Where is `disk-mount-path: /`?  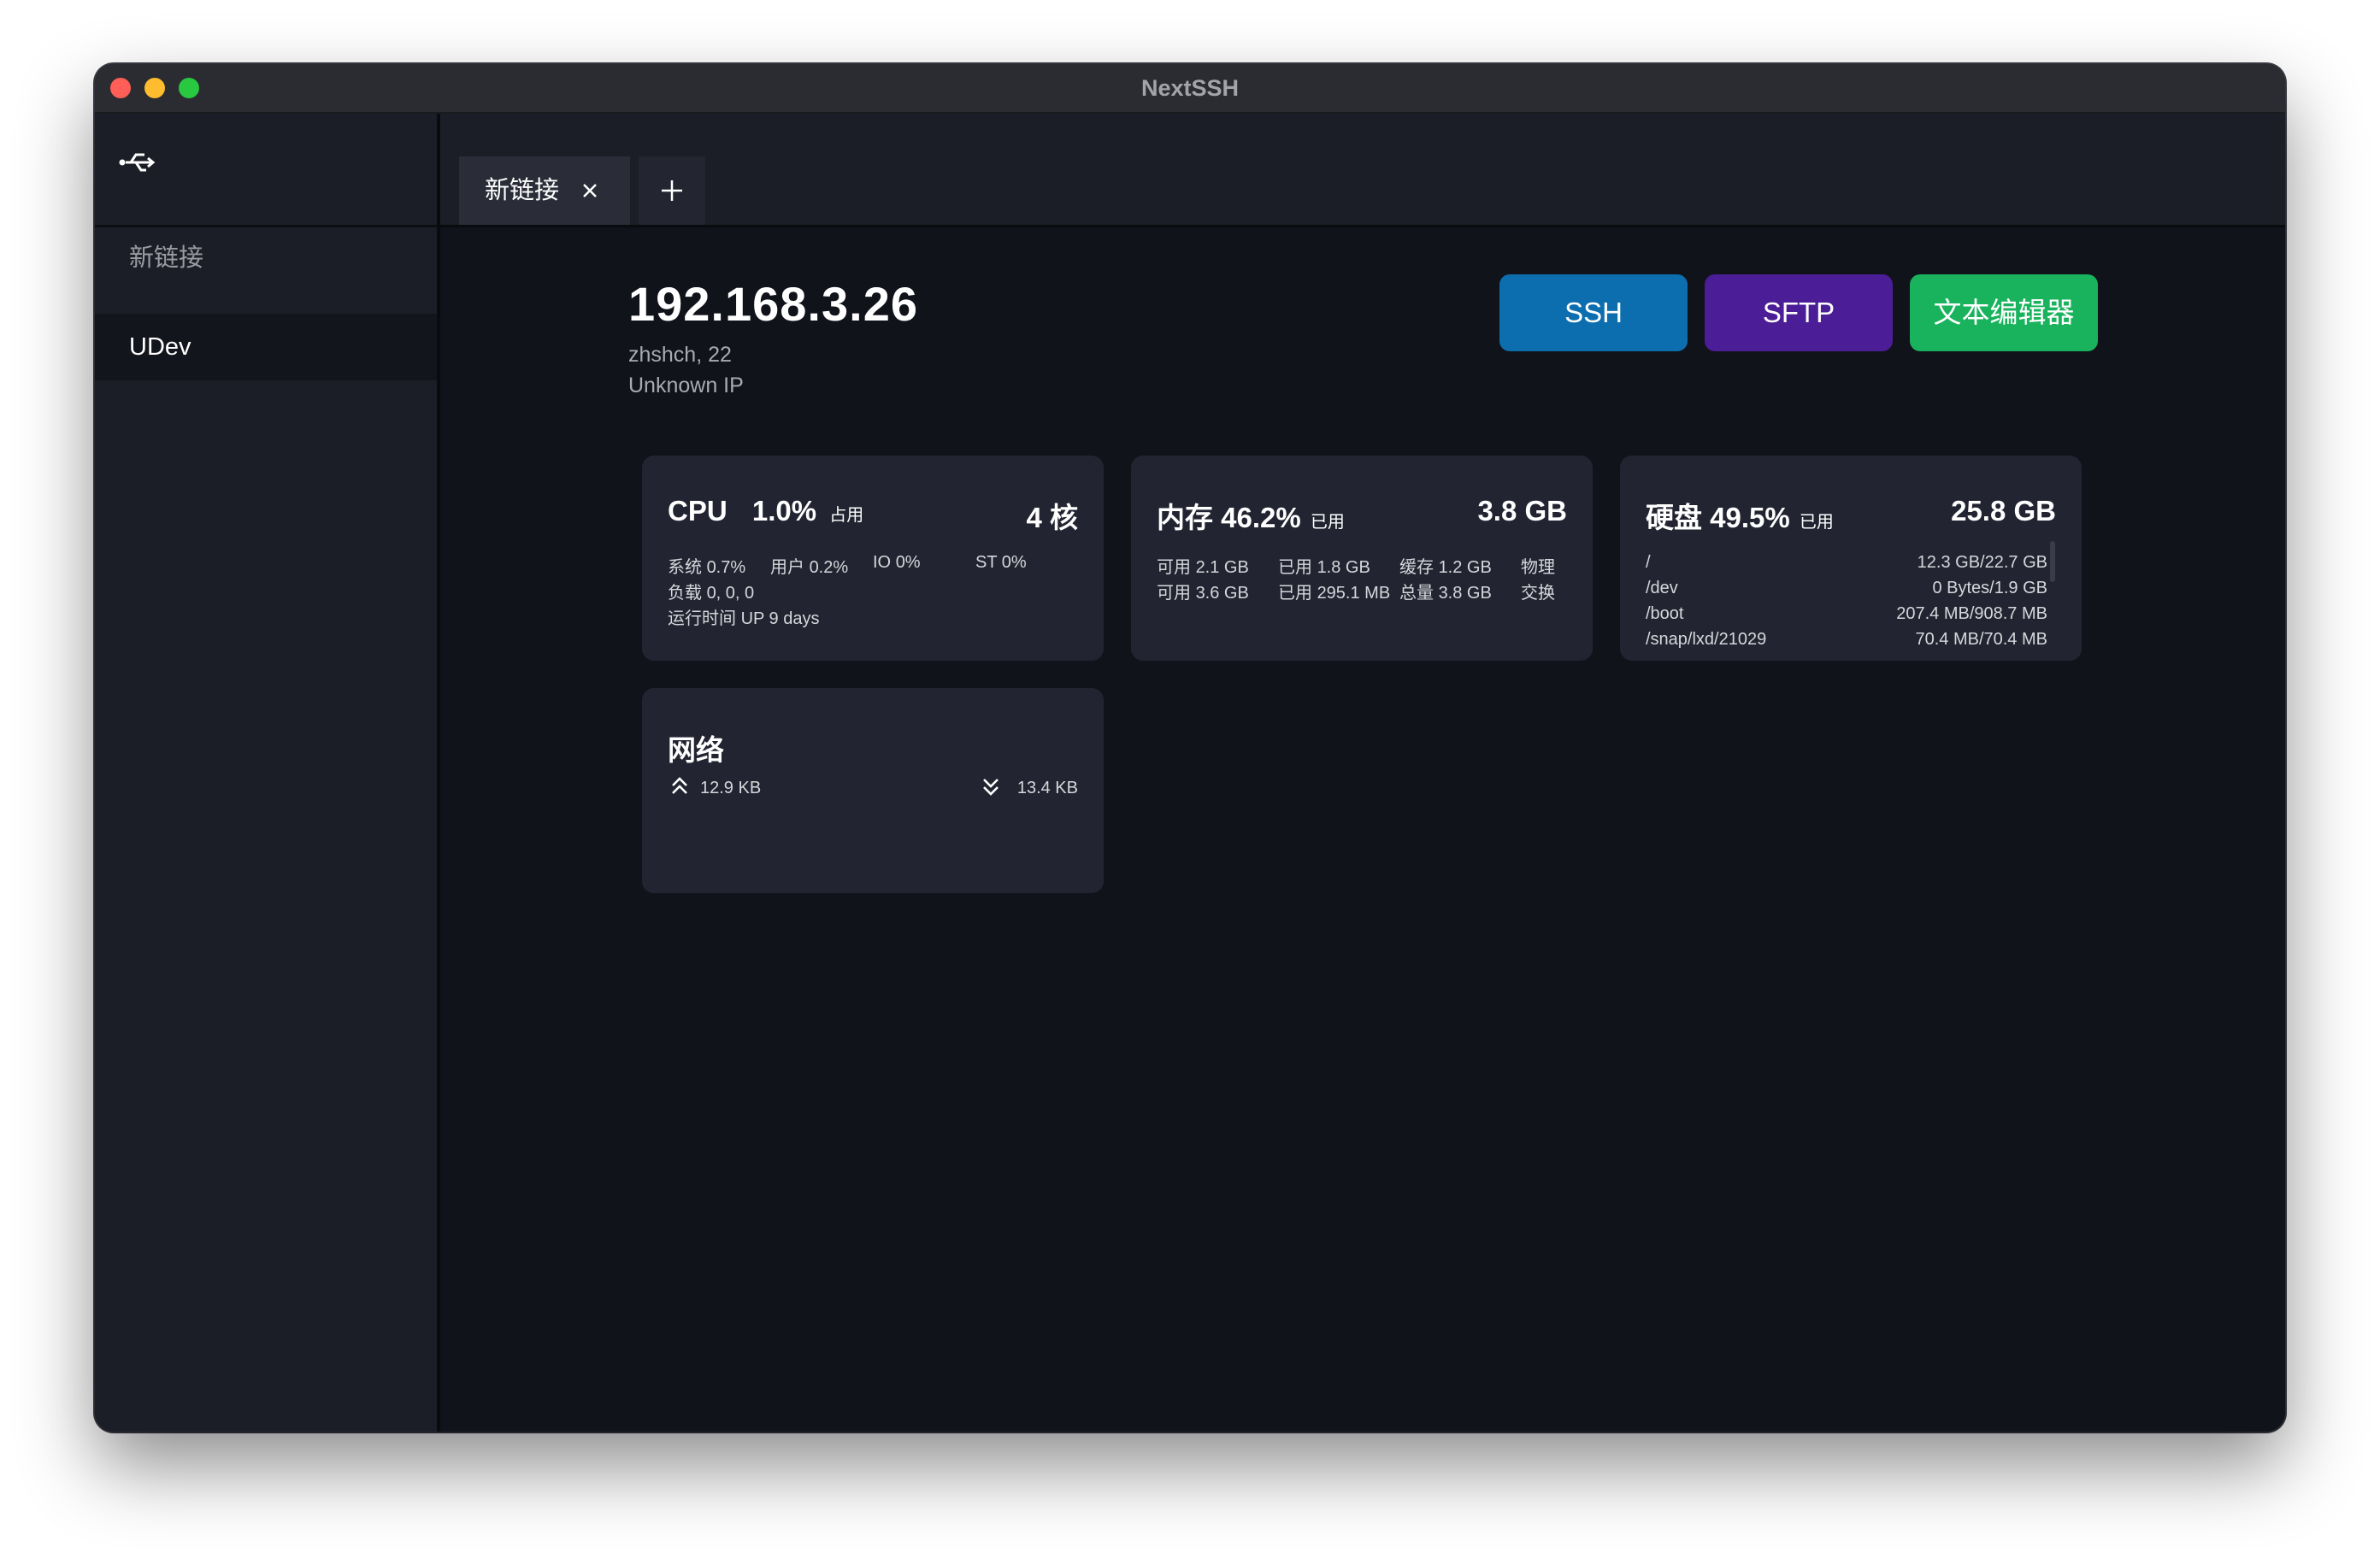 disk-mount-path: / is located at coordinates (1649, 562).